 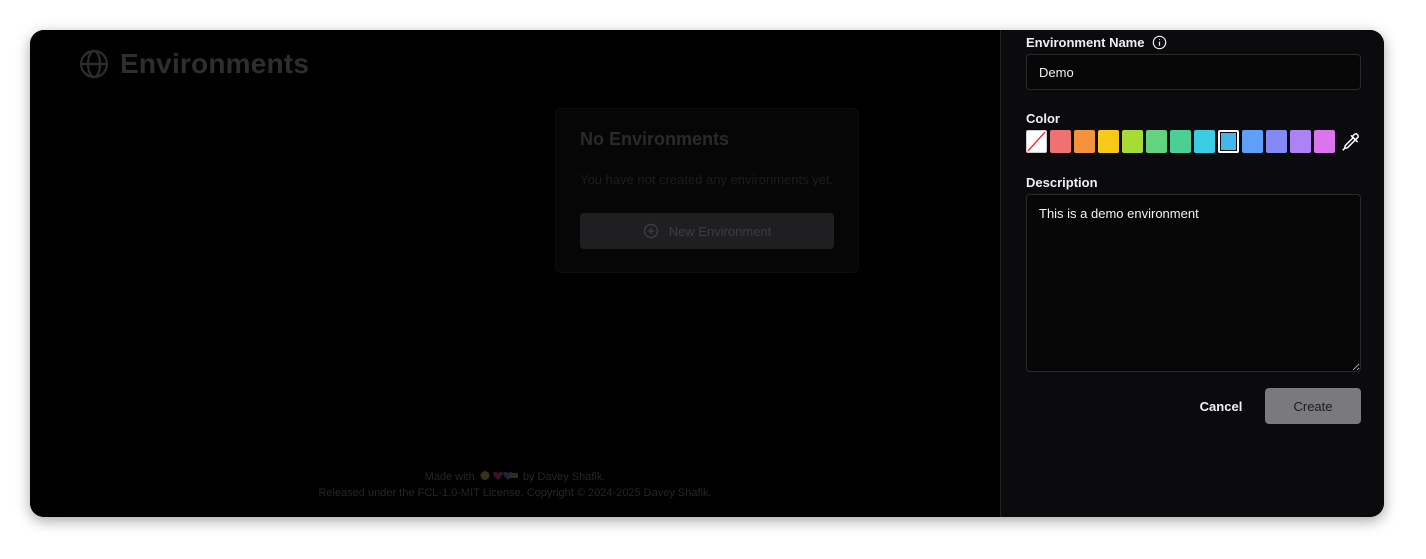 I want to click on color-swatch-row, so click(x=1194, y=141).